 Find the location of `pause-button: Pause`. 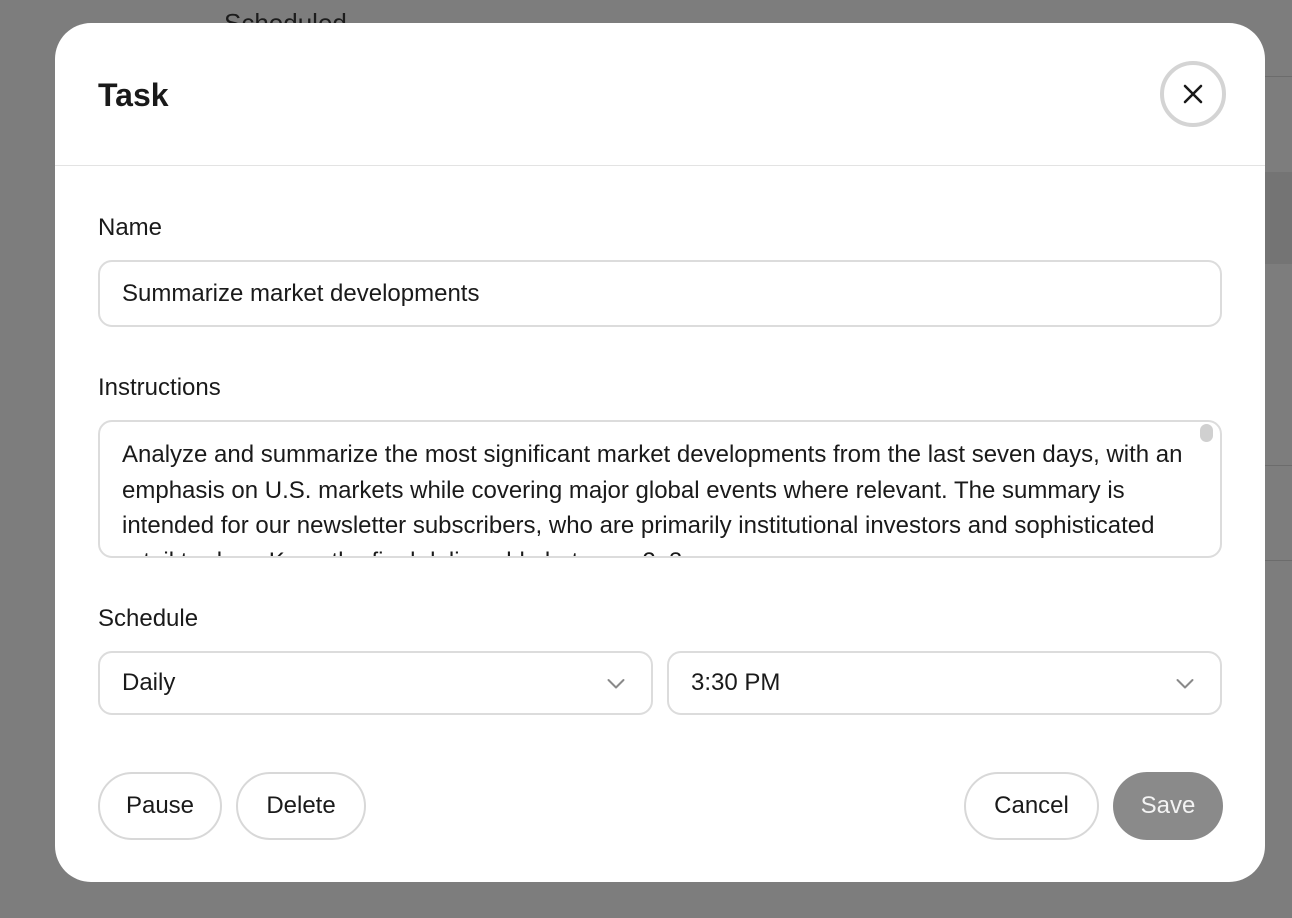

pause-button: Pause is located at coordinates (160, 806).